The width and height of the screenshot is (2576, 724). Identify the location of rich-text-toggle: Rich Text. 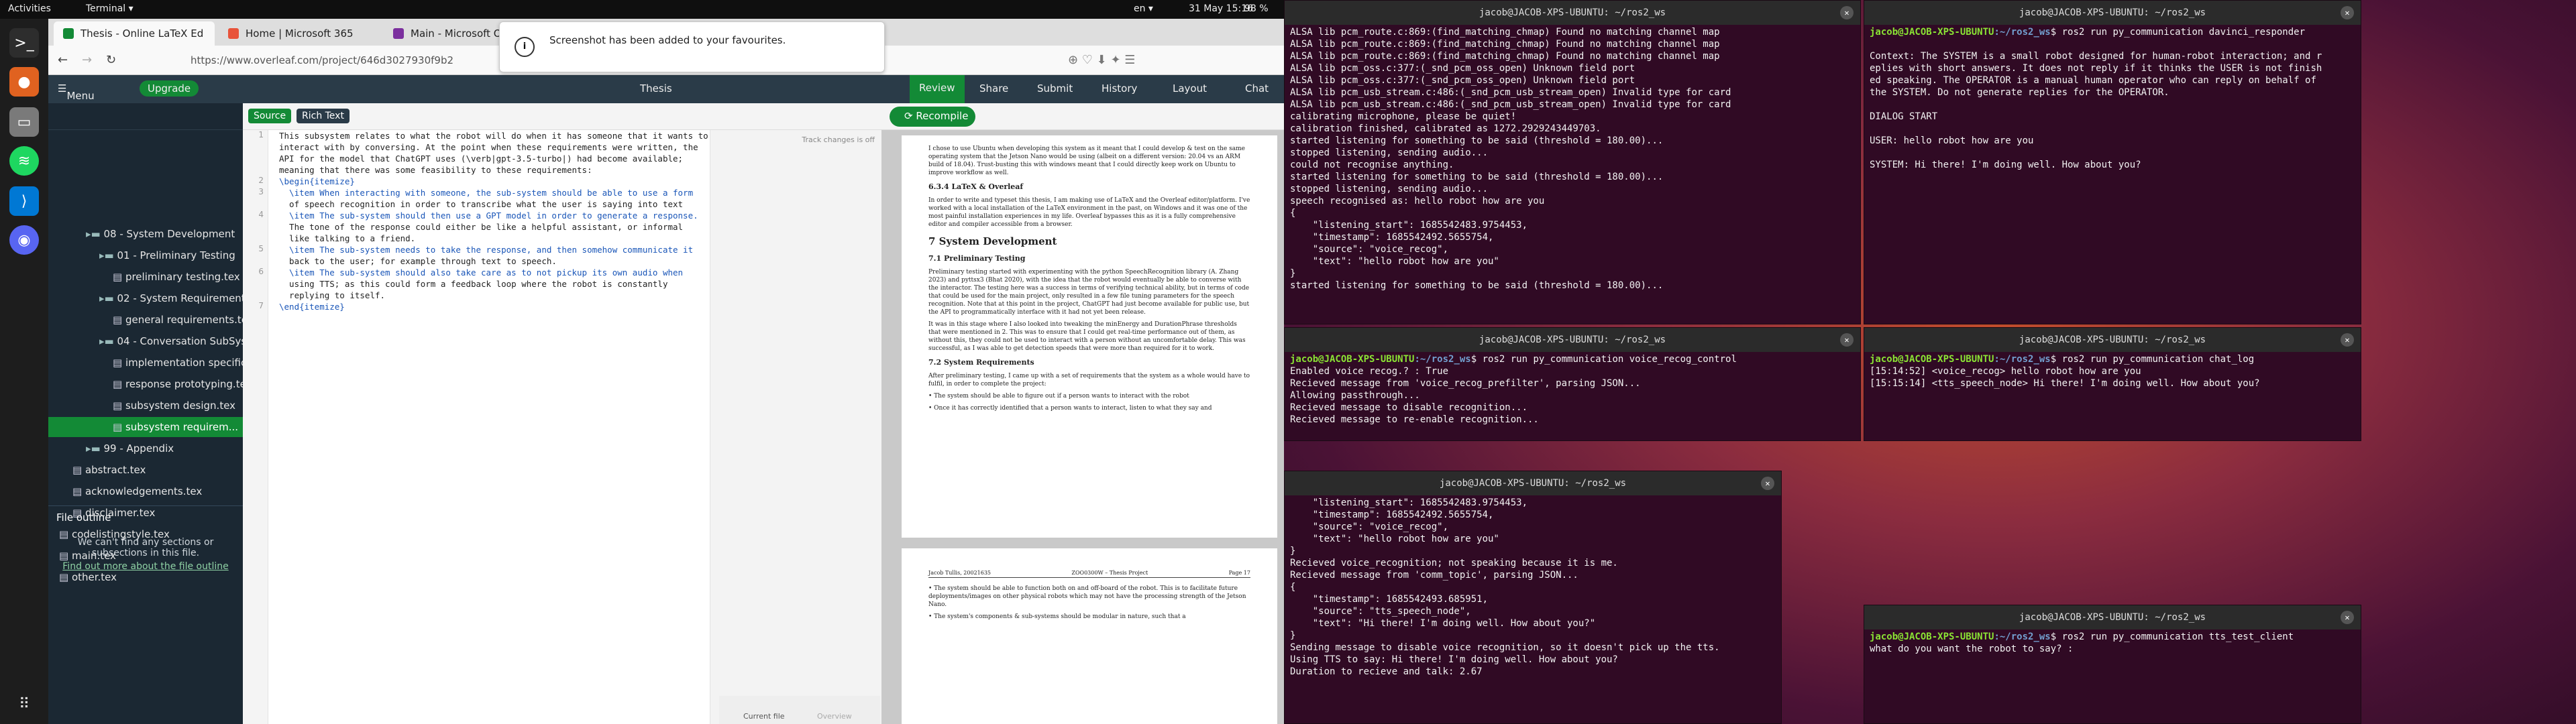
(323, 116).